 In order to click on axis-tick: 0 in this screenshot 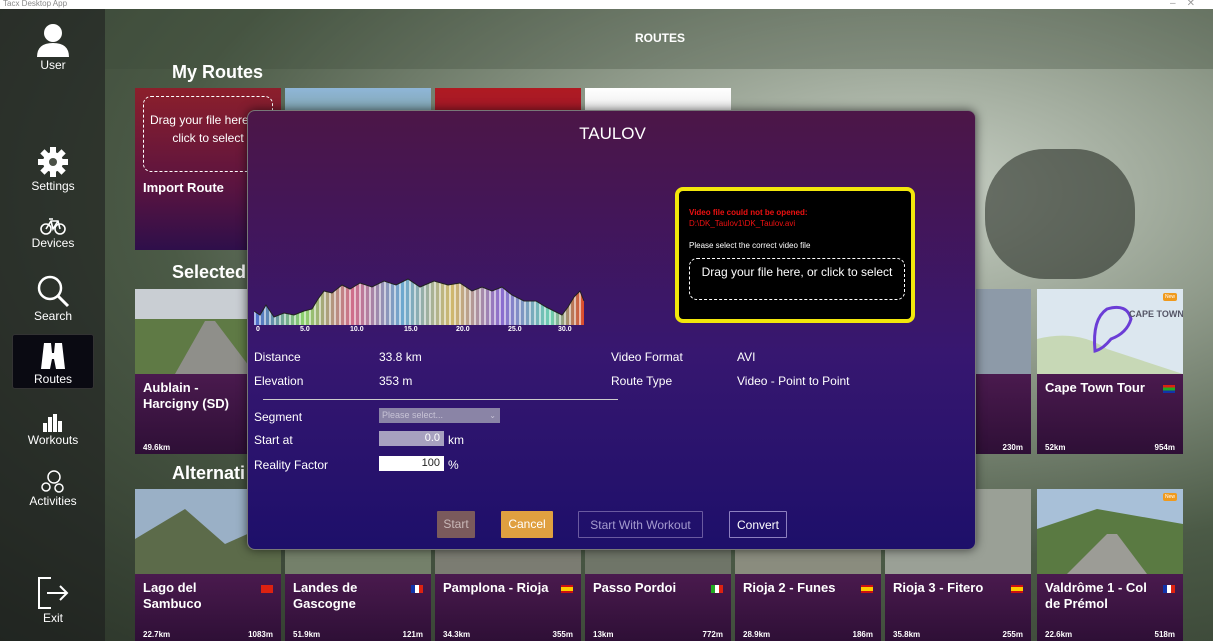, I will do `click(258, 329)`.